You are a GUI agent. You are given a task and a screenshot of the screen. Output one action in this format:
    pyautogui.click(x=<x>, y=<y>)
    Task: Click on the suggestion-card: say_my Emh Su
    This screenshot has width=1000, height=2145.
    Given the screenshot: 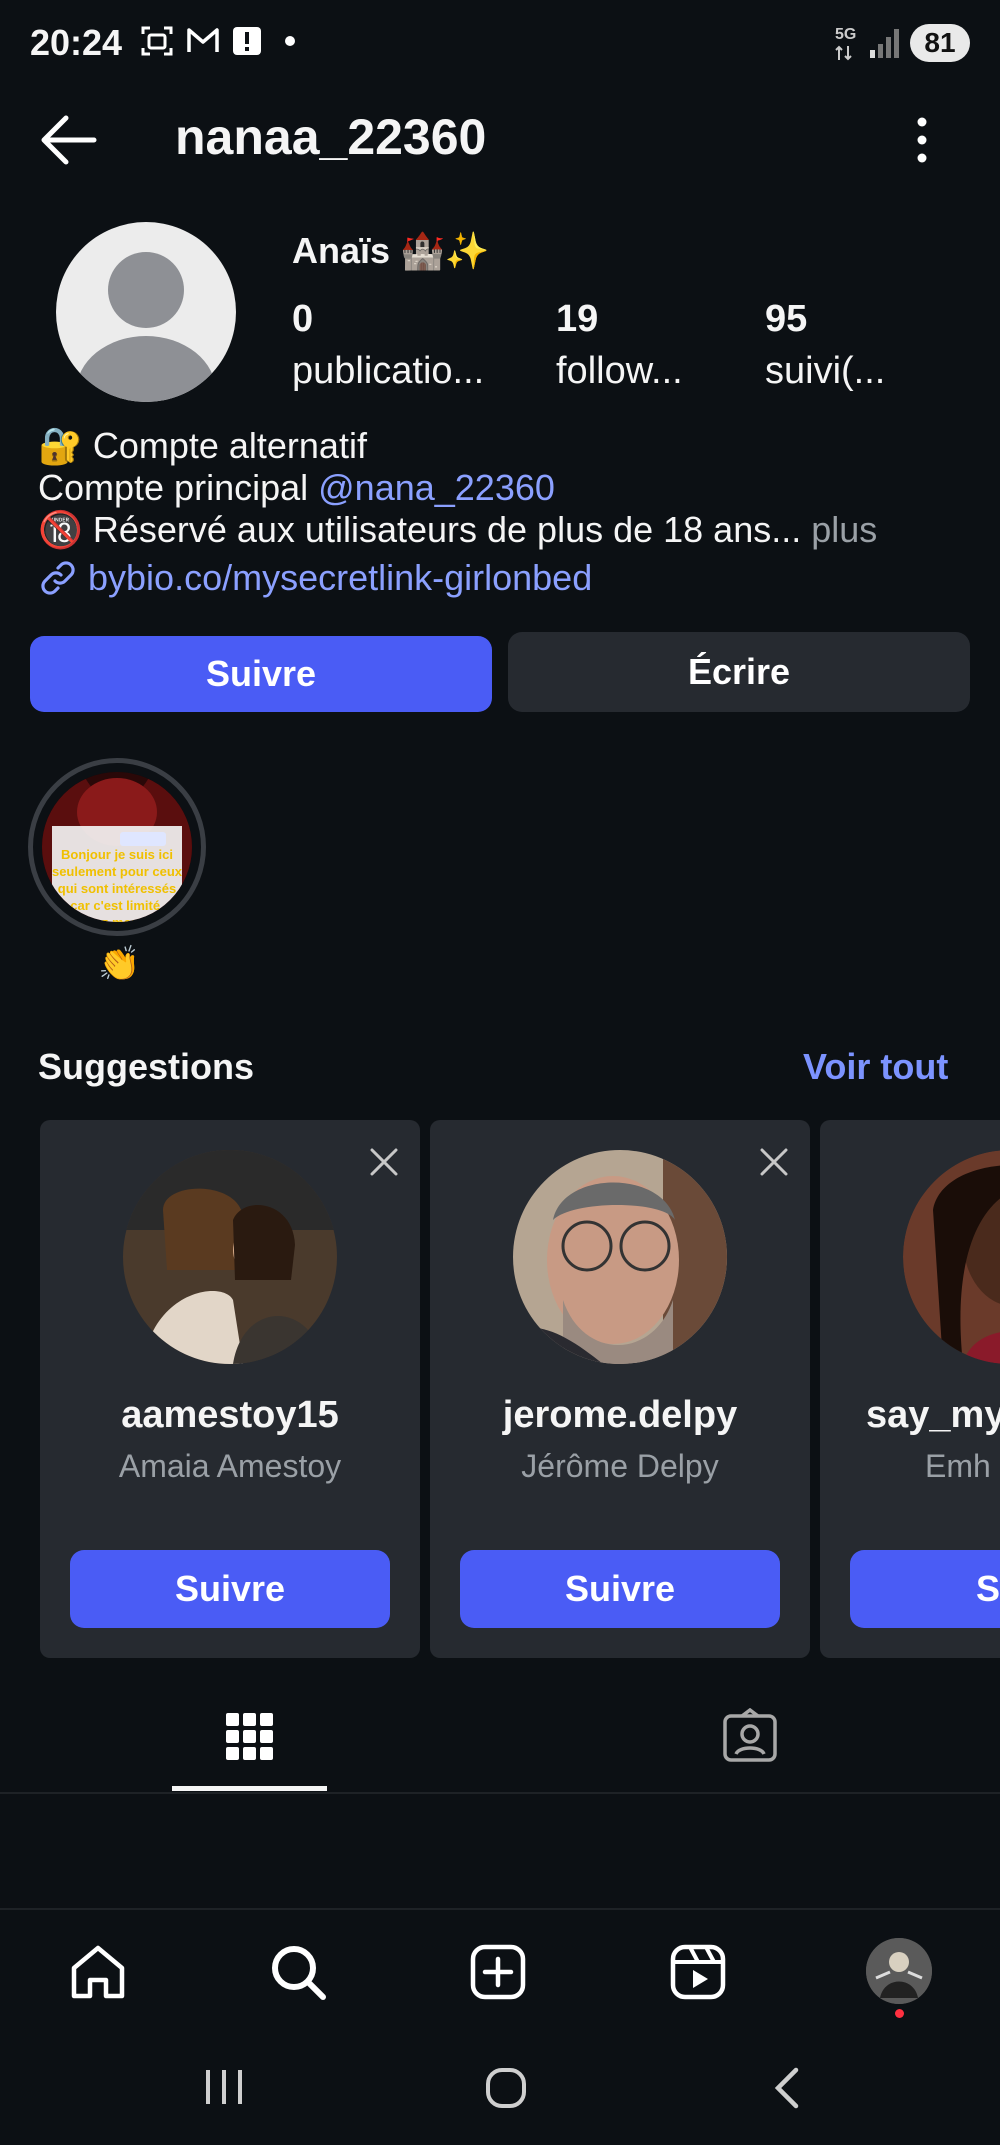 What is the action you would take?
    pyautogui.click(x=910, y=1389)
    